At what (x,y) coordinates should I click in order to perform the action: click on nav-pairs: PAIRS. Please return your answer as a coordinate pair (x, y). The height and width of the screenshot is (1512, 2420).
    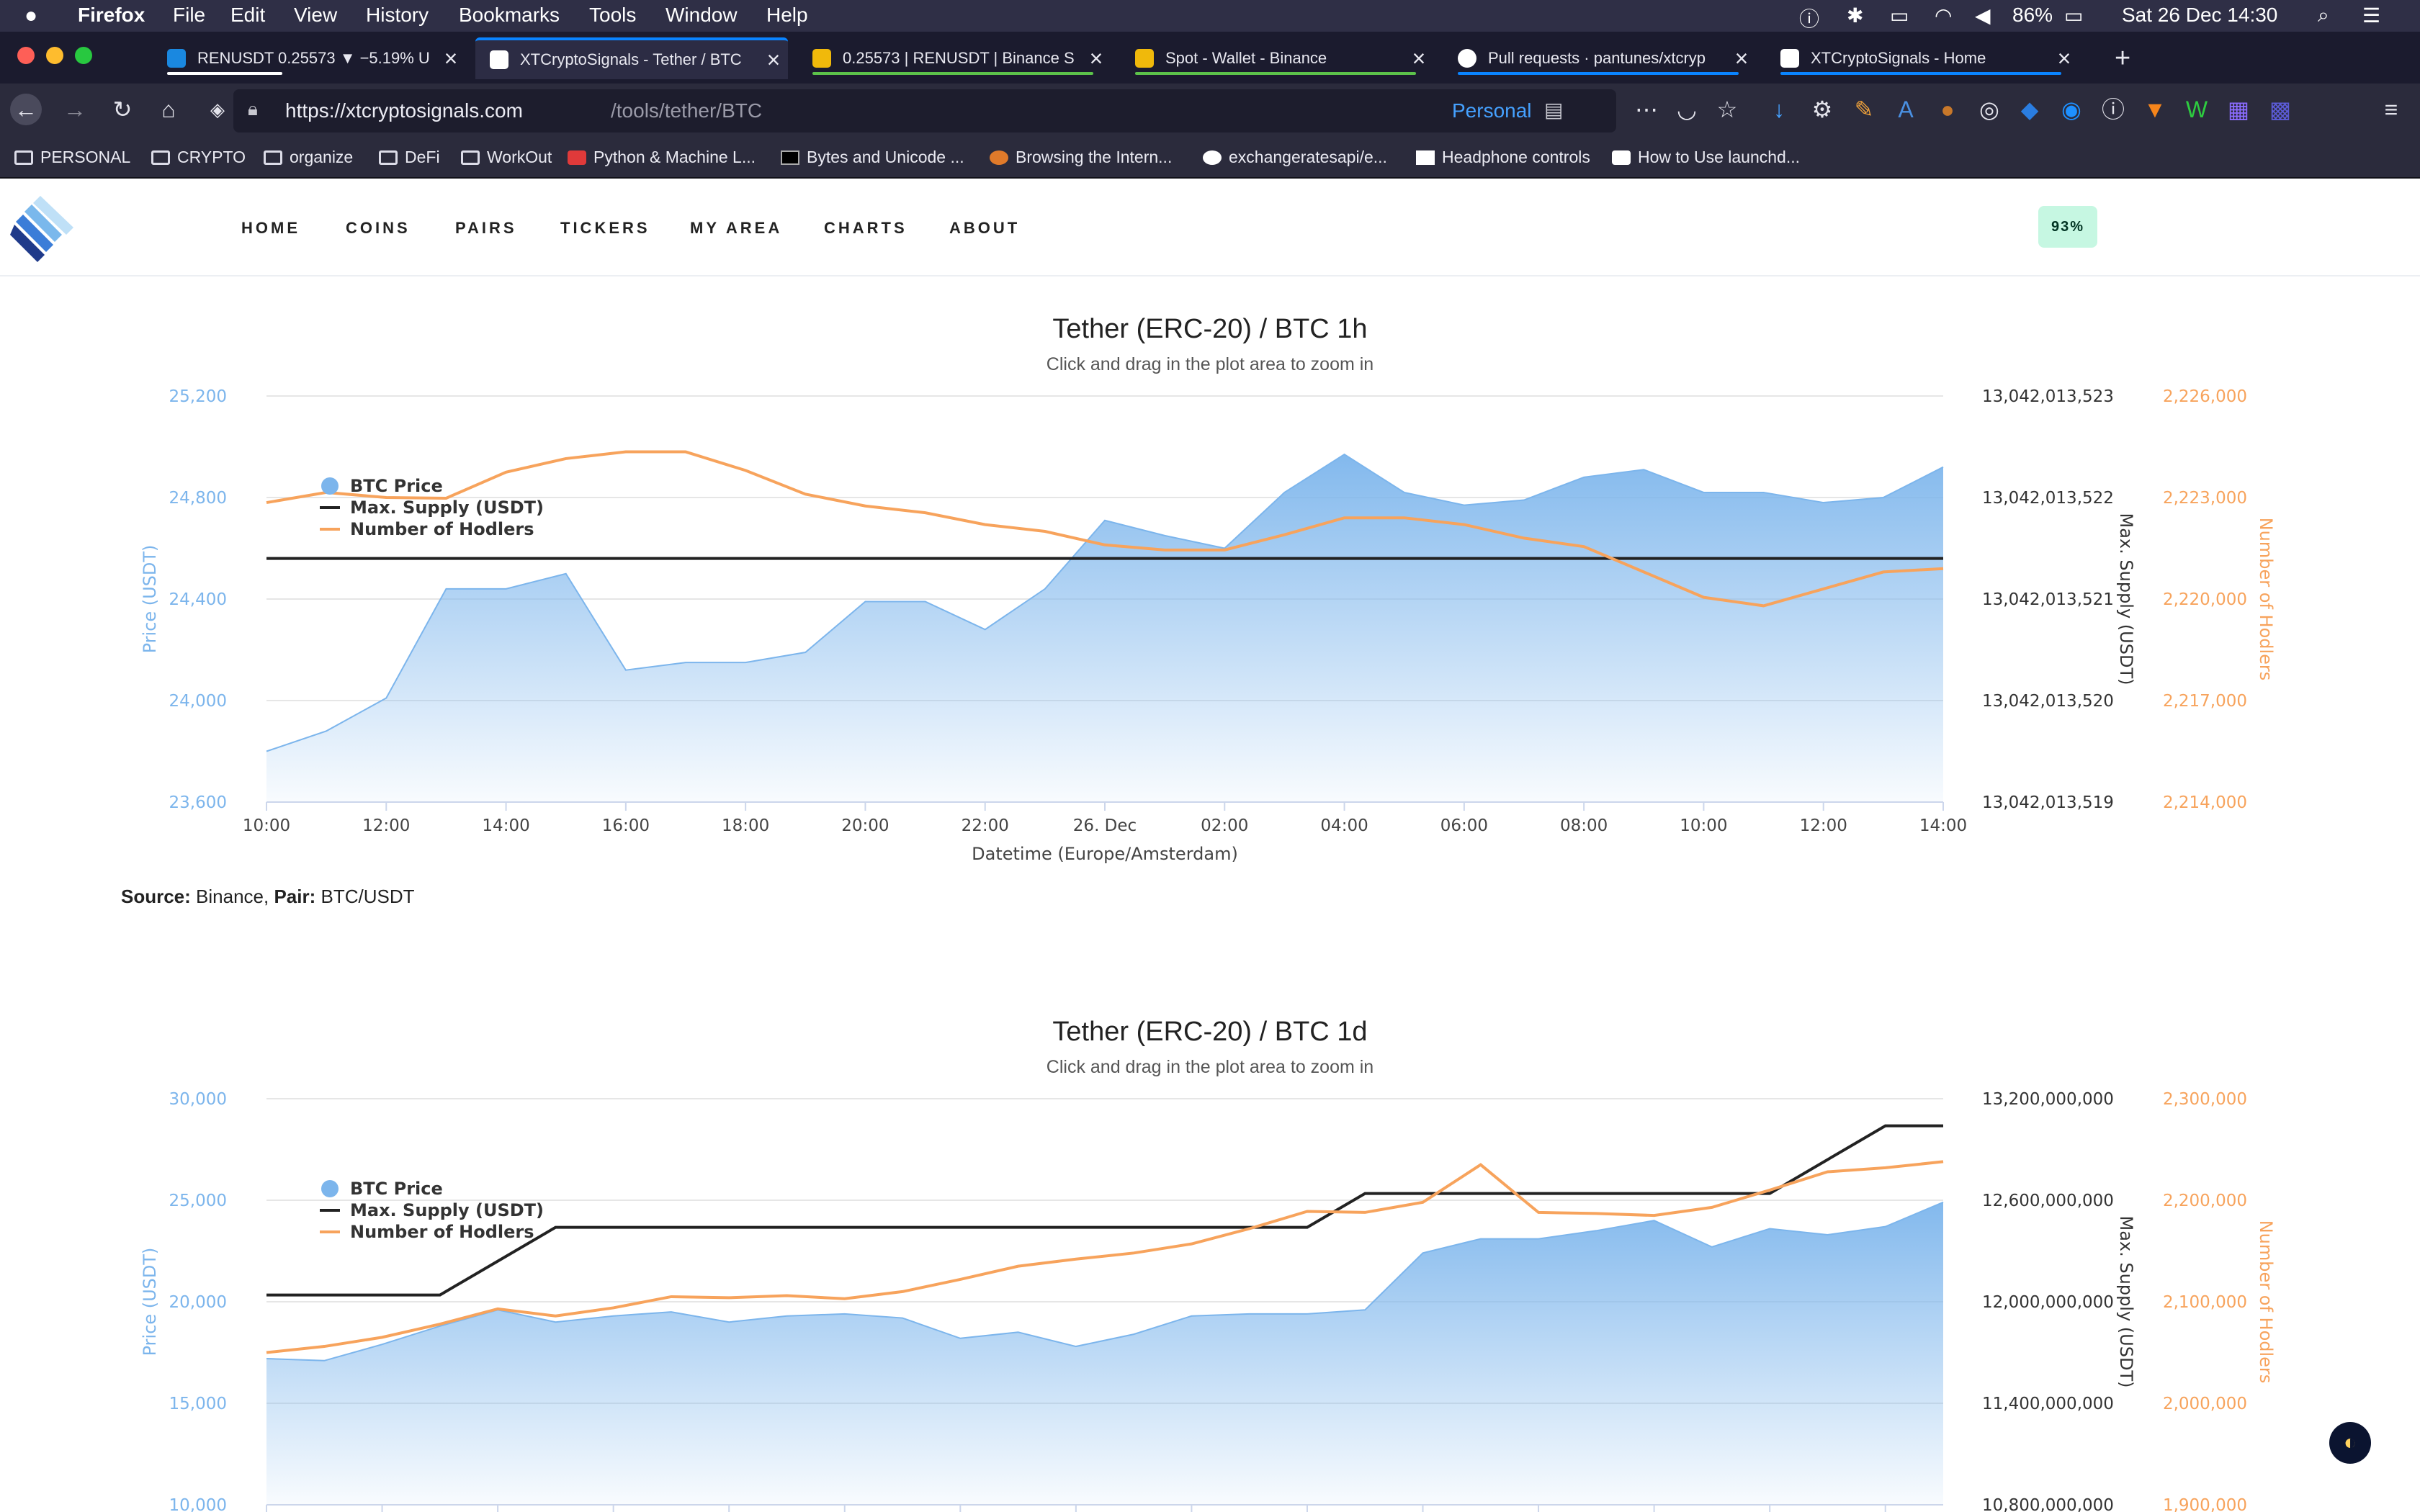
    Looking at the image, I should click on (486, 228).